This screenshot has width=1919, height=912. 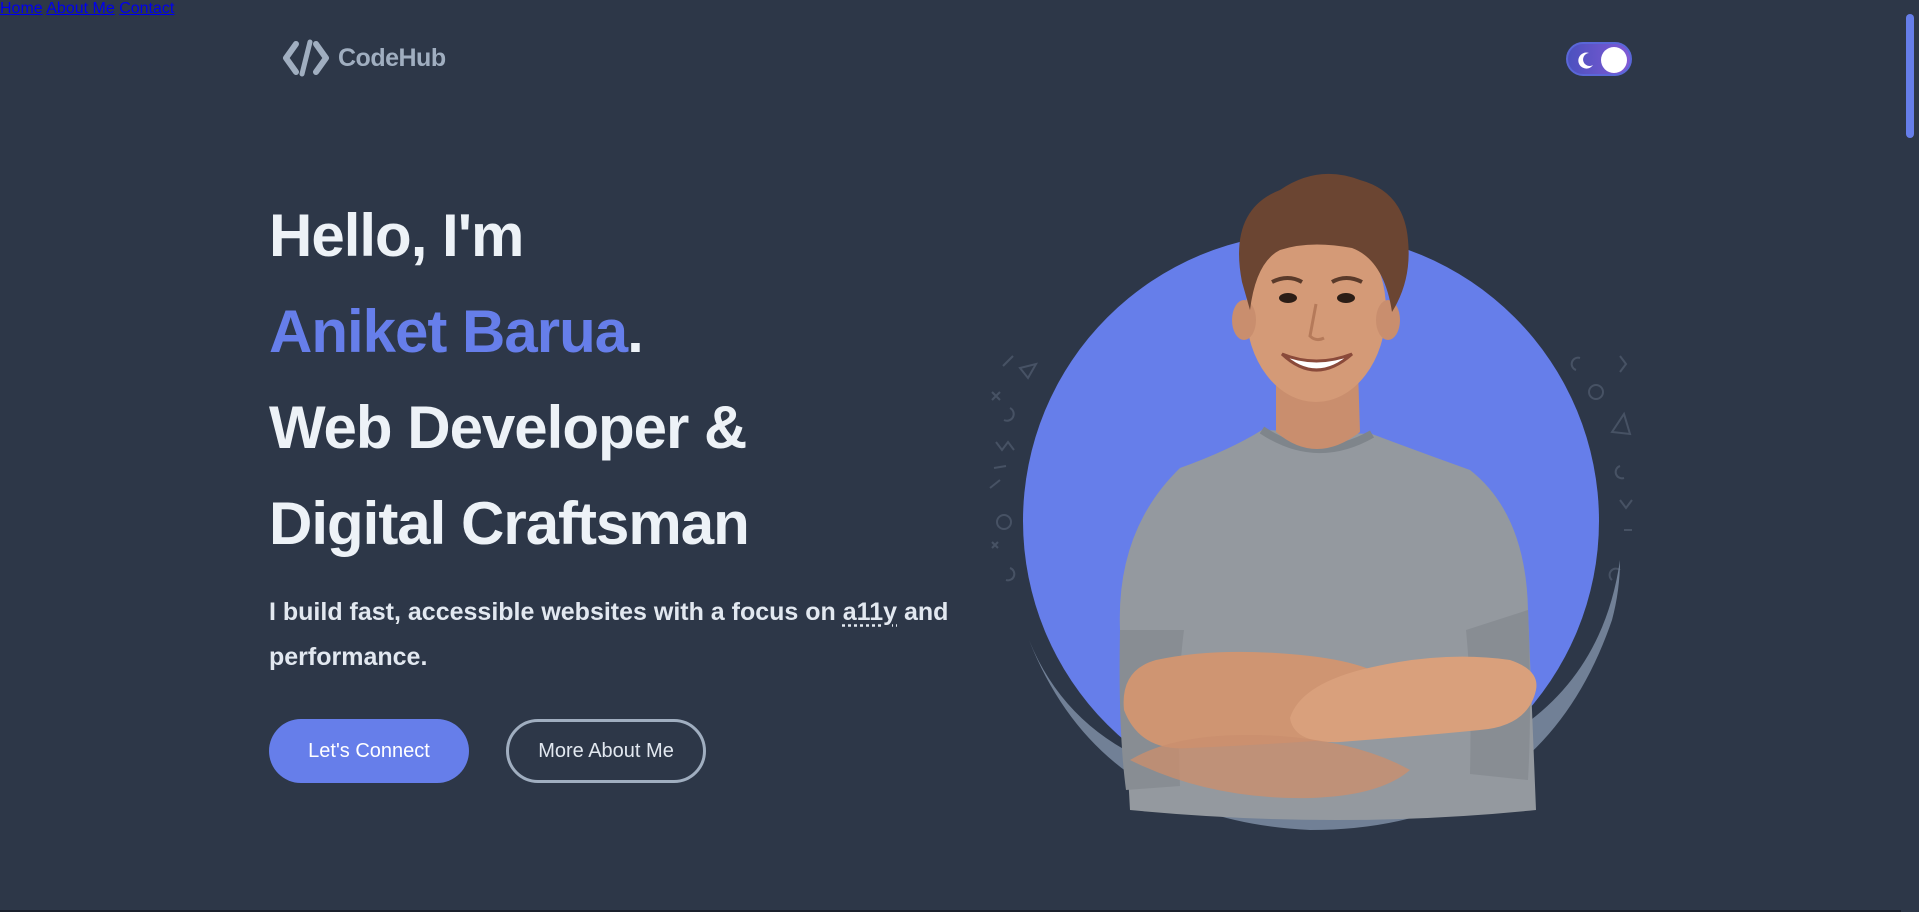 I want to click on nav-home: Home, so click(x=21, y=8).